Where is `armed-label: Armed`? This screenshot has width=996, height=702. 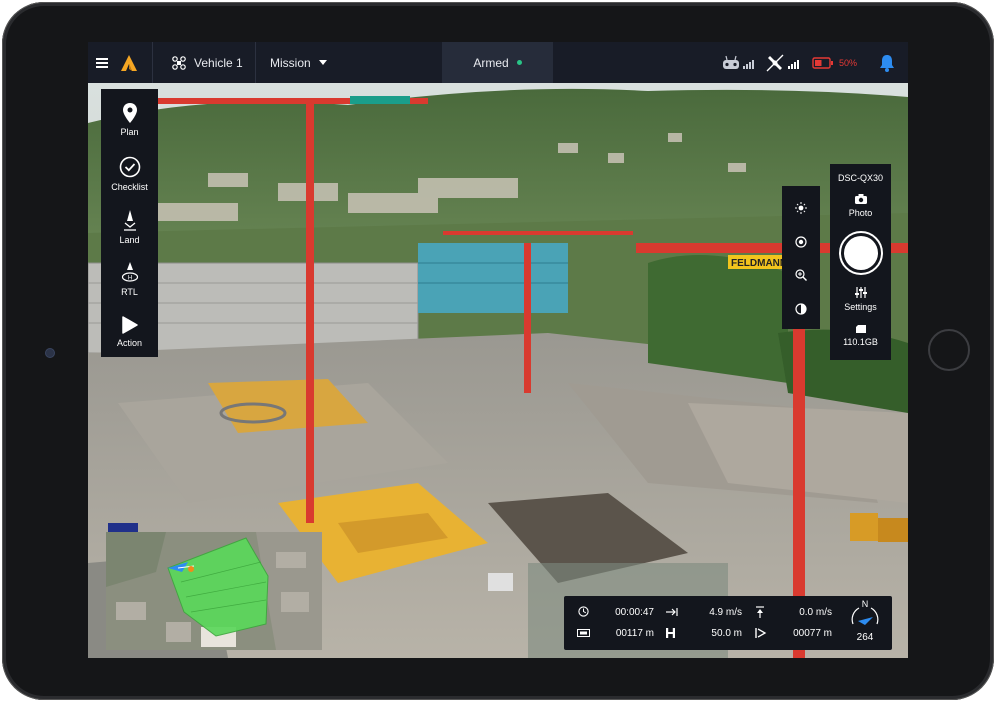 armed-label: Armed is located at coordinates (491, 62).